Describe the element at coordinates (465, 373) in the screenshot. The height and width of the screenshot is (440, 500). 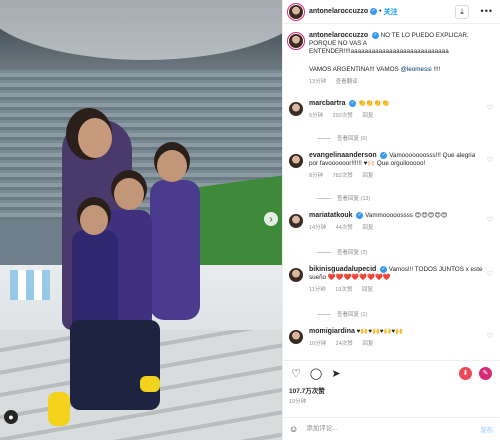
I see `red-action-icon: ⬇` at that location.